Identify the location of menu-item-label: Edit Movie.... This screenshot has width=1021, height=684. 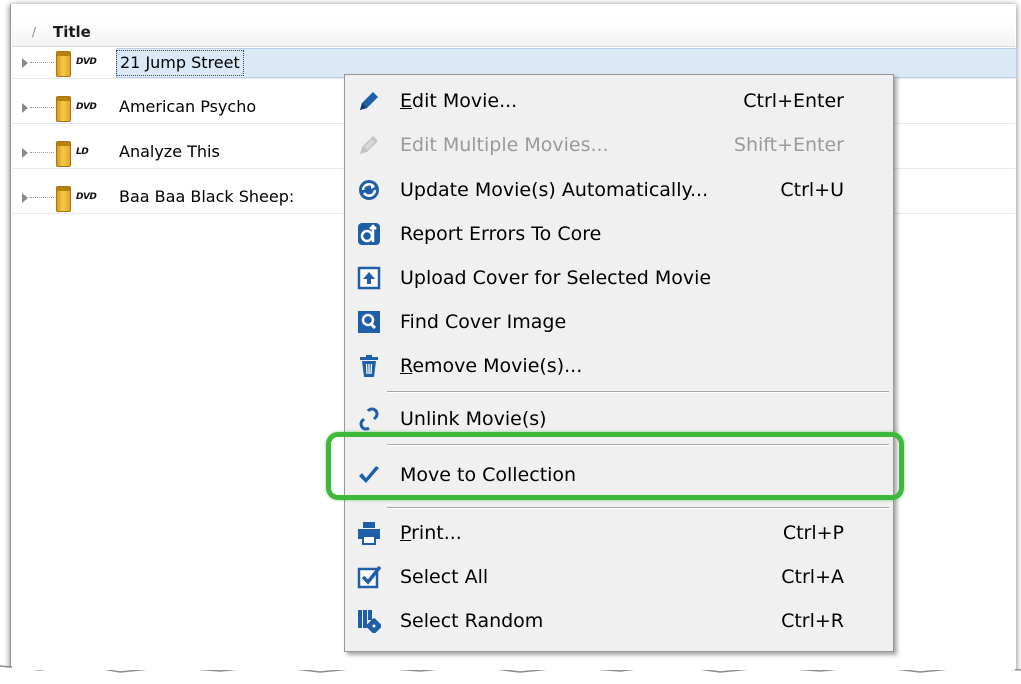
(459, 101).